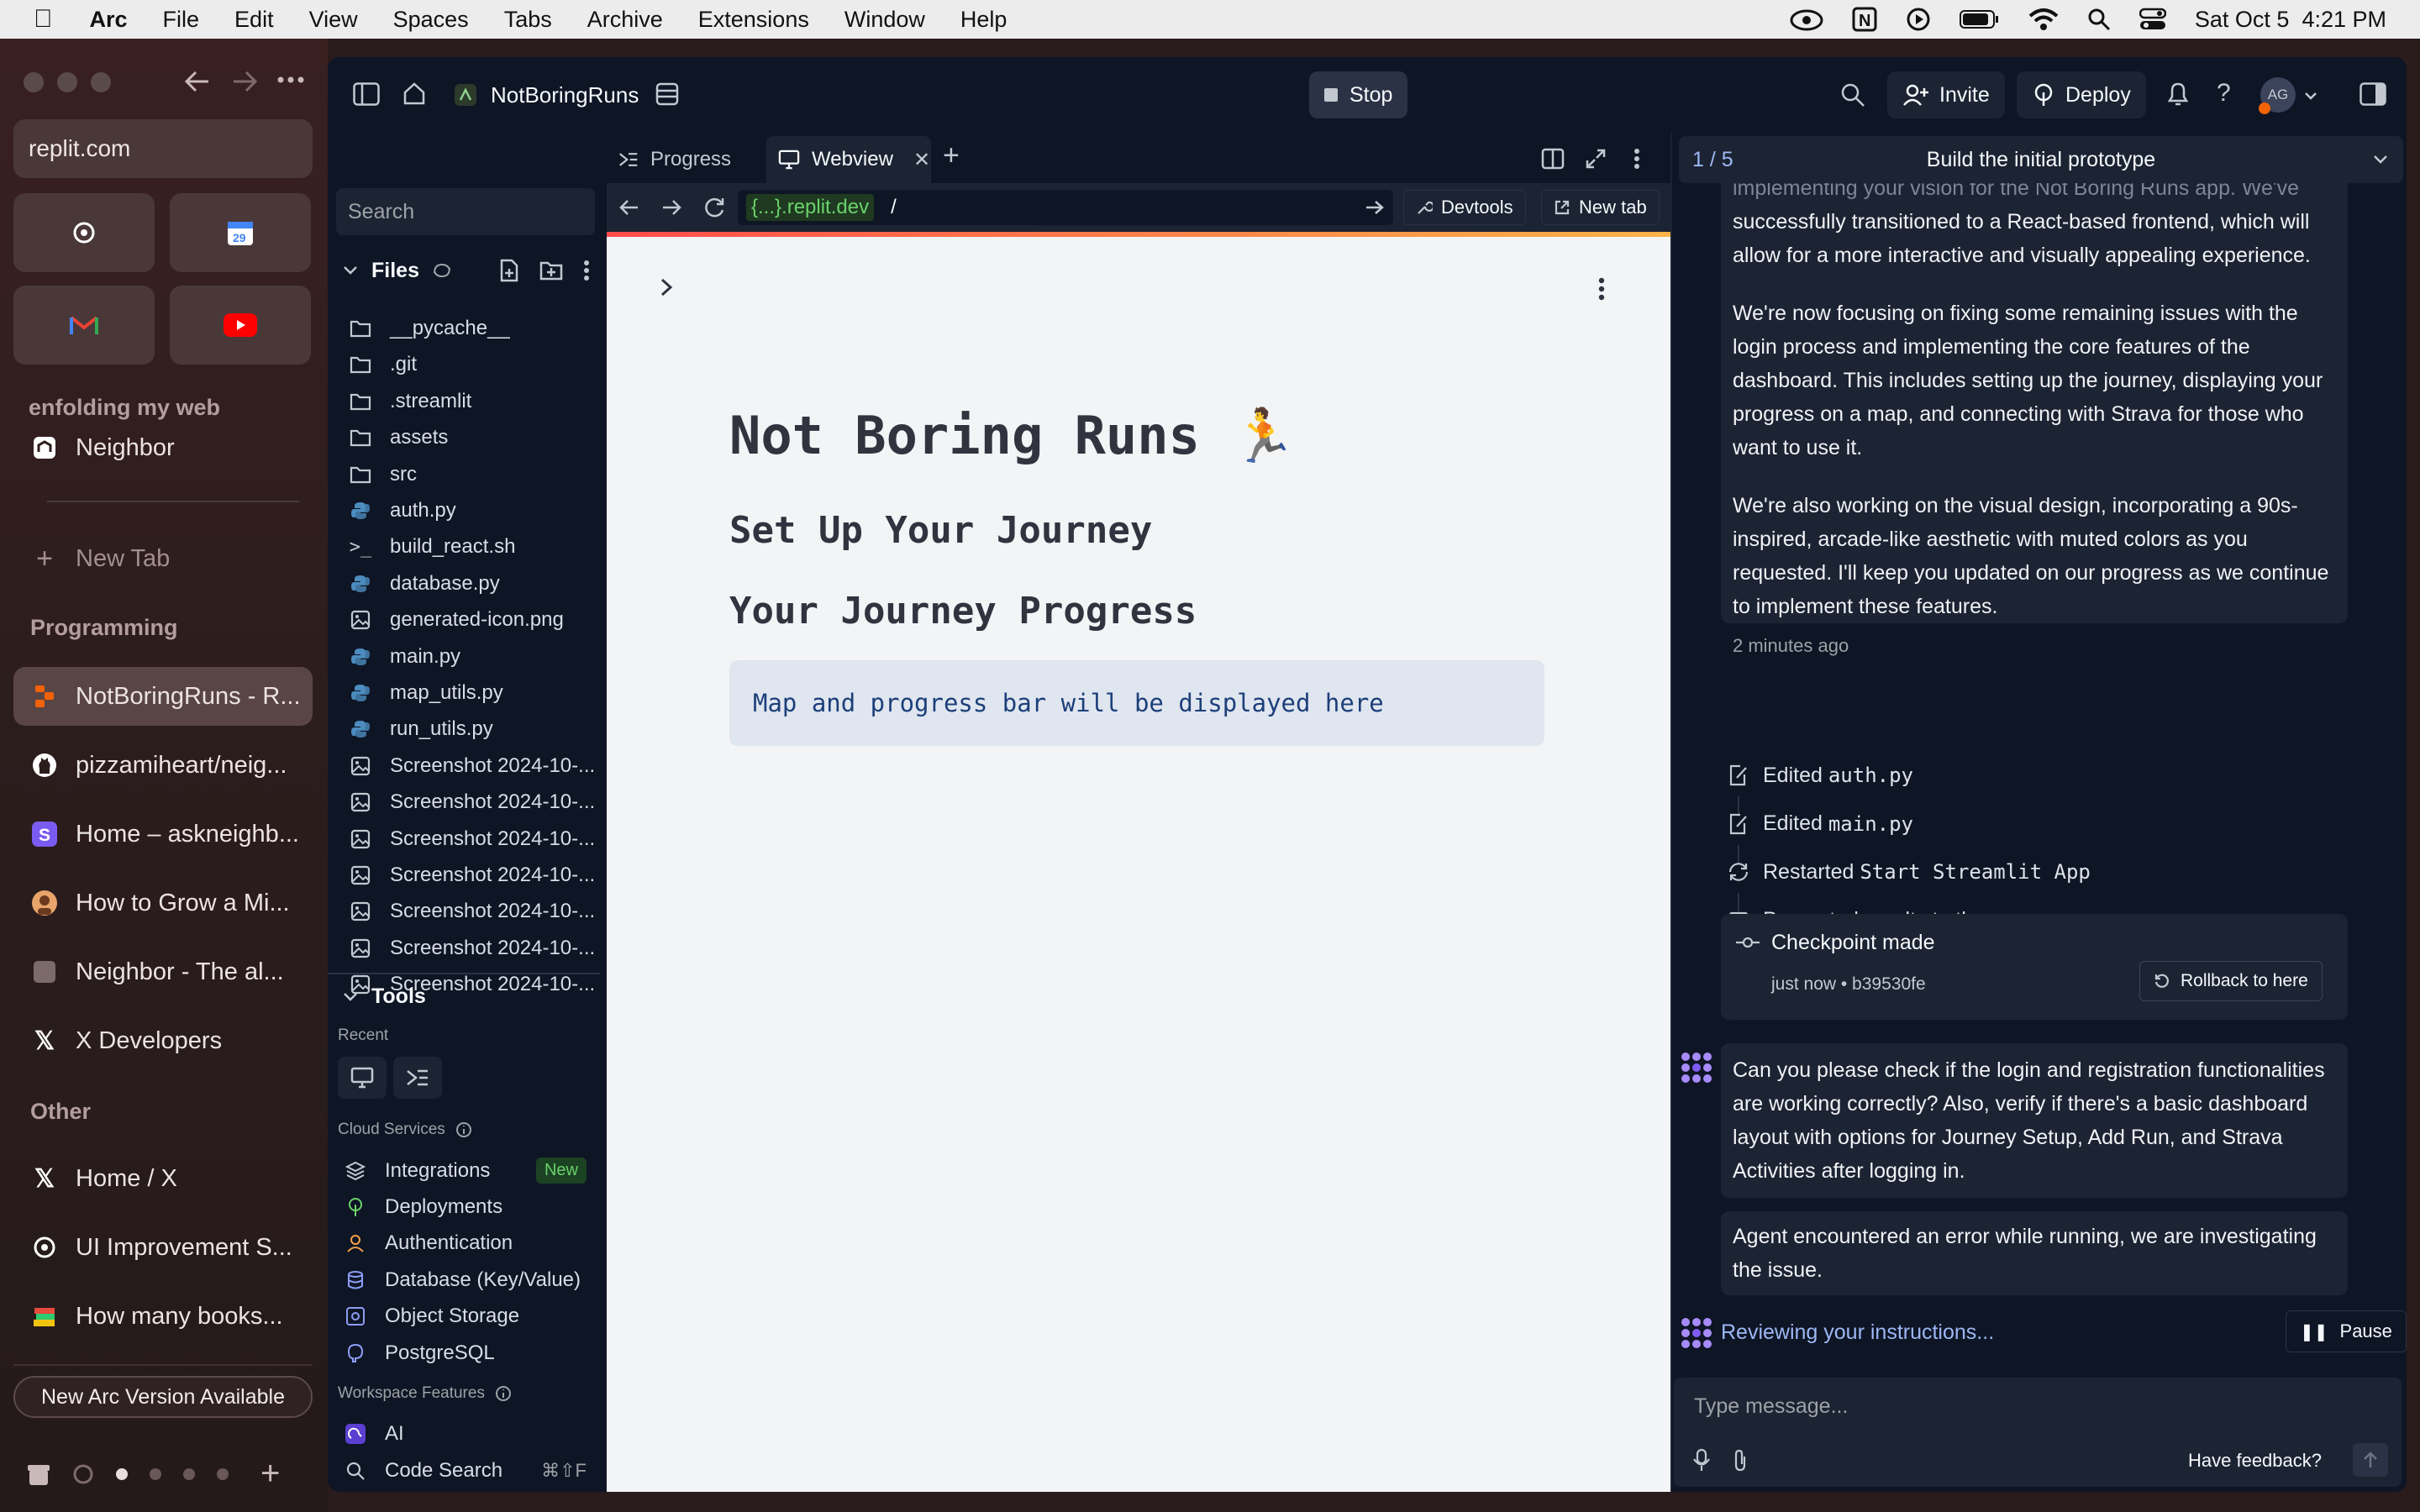 The image size is (2420, 1512). What do you see at coordinates (240, 232) in the screenshot?
I see `pinned-tile-calendar: 29` at bounding box center [240, 232].